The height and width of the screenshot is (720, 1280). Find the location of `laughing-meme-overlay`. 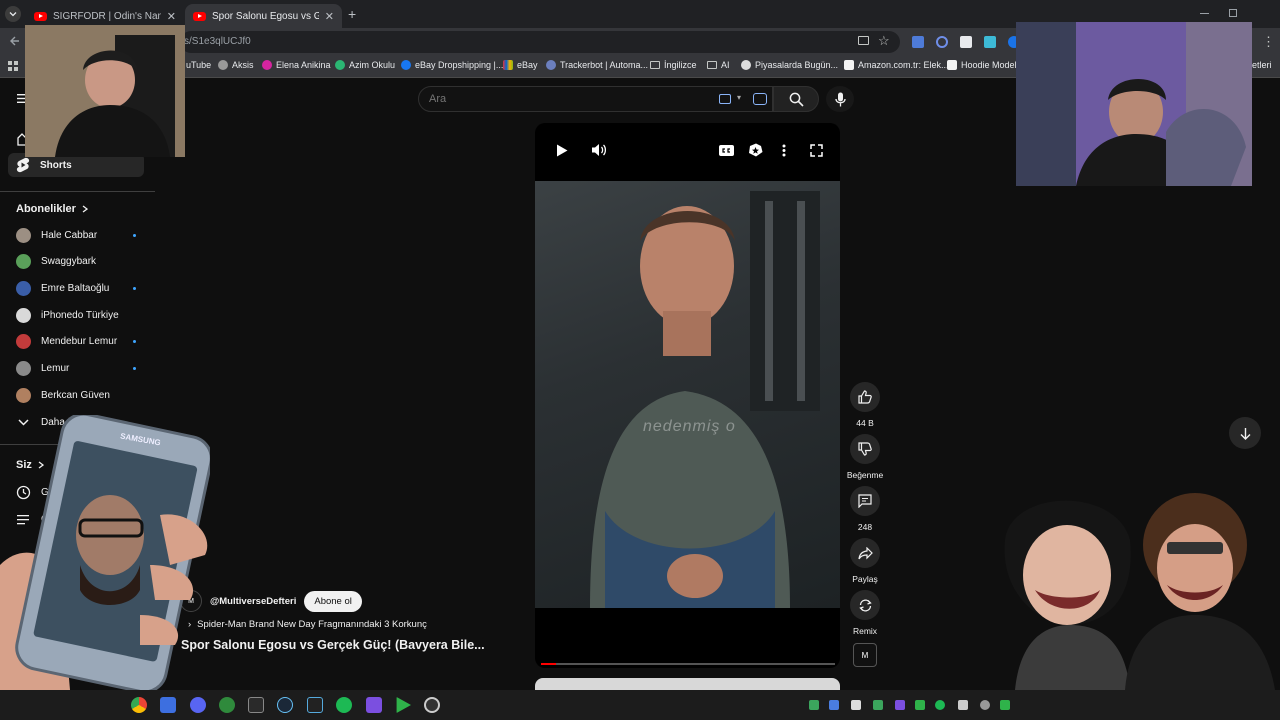

laughing-meme-overlay is located at coordinates (1137, 585).